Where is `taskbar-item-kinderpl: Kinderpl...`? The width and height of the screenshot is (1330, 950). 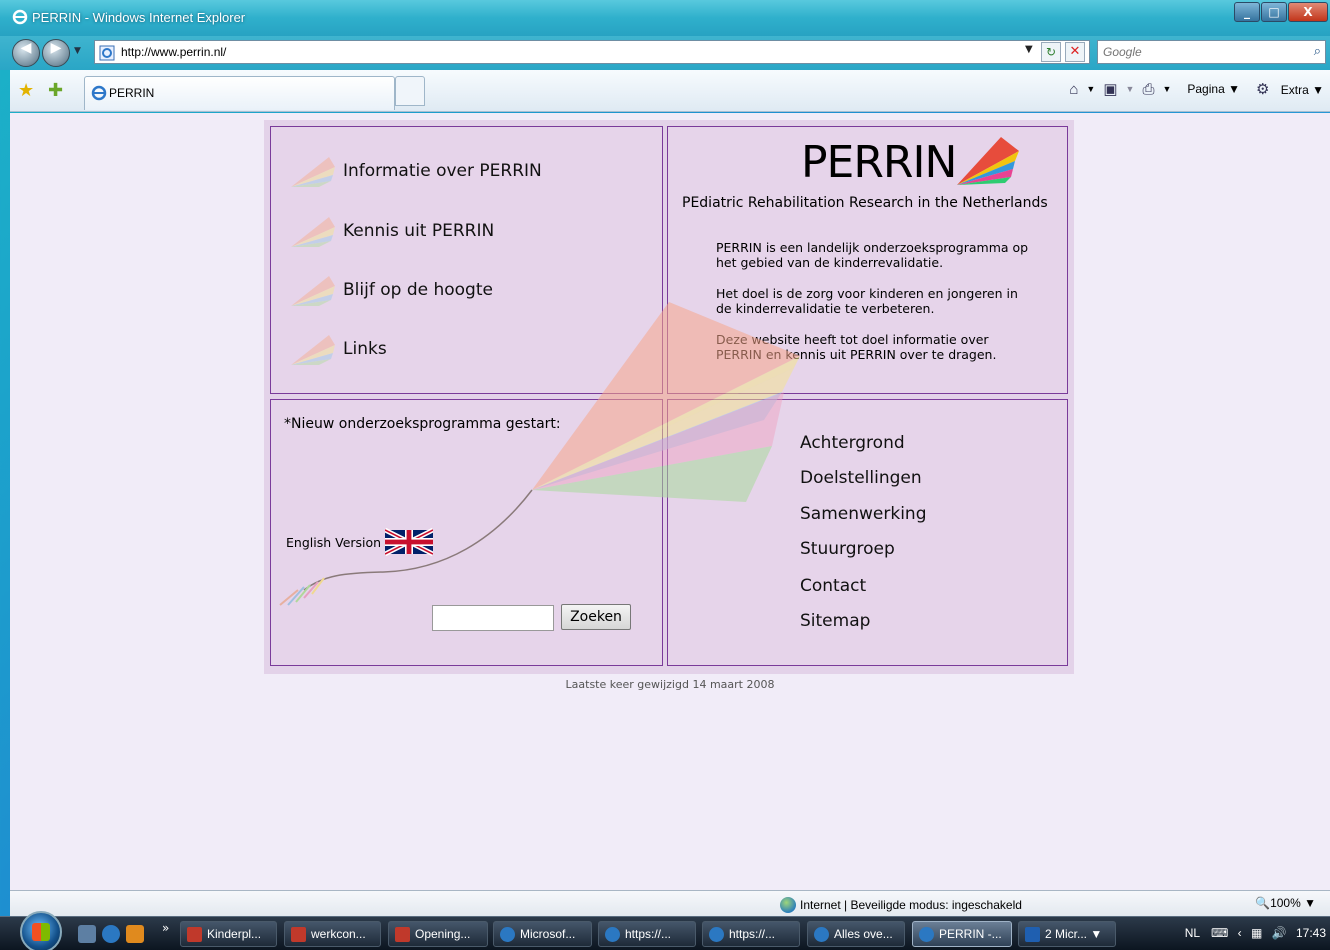
taskbar-item-kinderpl: Kinderpl... is located at coordinates (228, 934).